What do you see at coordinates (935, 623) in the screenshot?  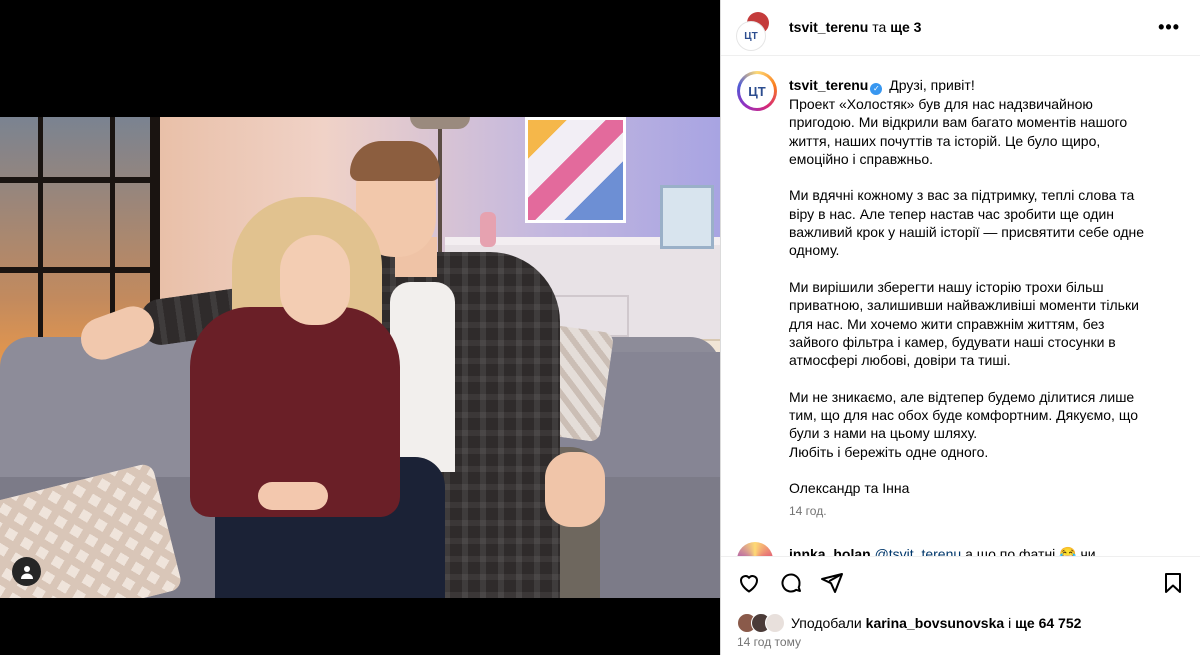 I see `likes-user: karina_bovsunovska` at bounding box center [935, 623].